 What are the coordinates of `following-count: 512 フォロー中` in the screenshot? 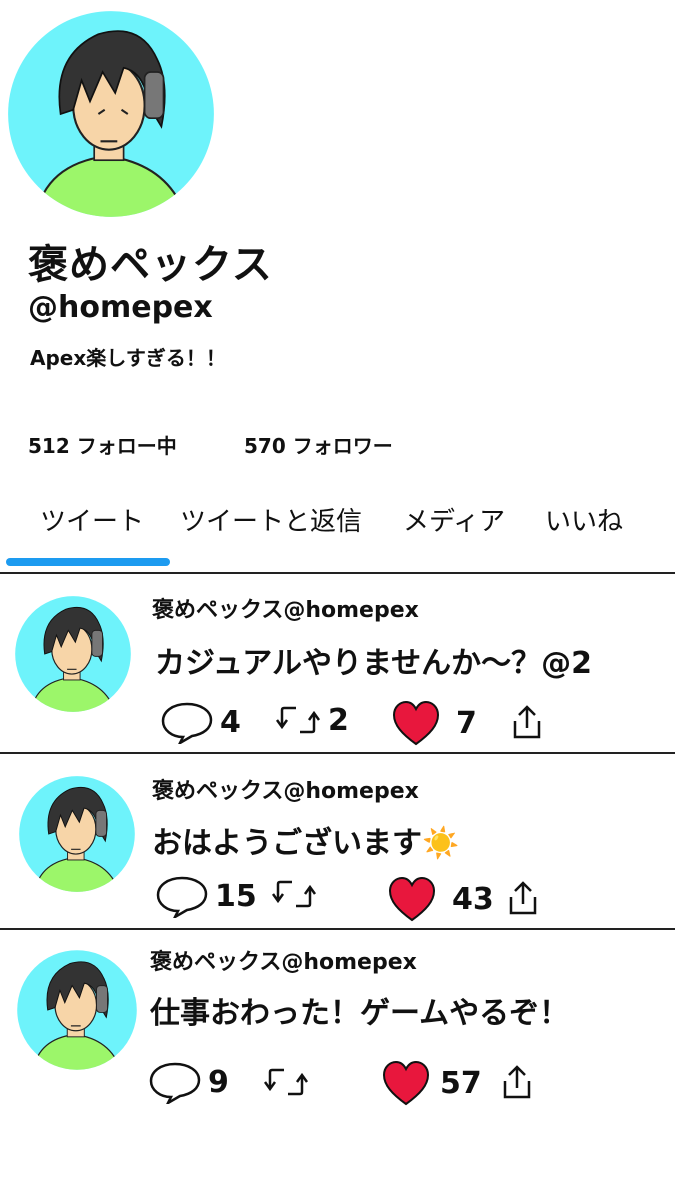 It's located at (102, 444).